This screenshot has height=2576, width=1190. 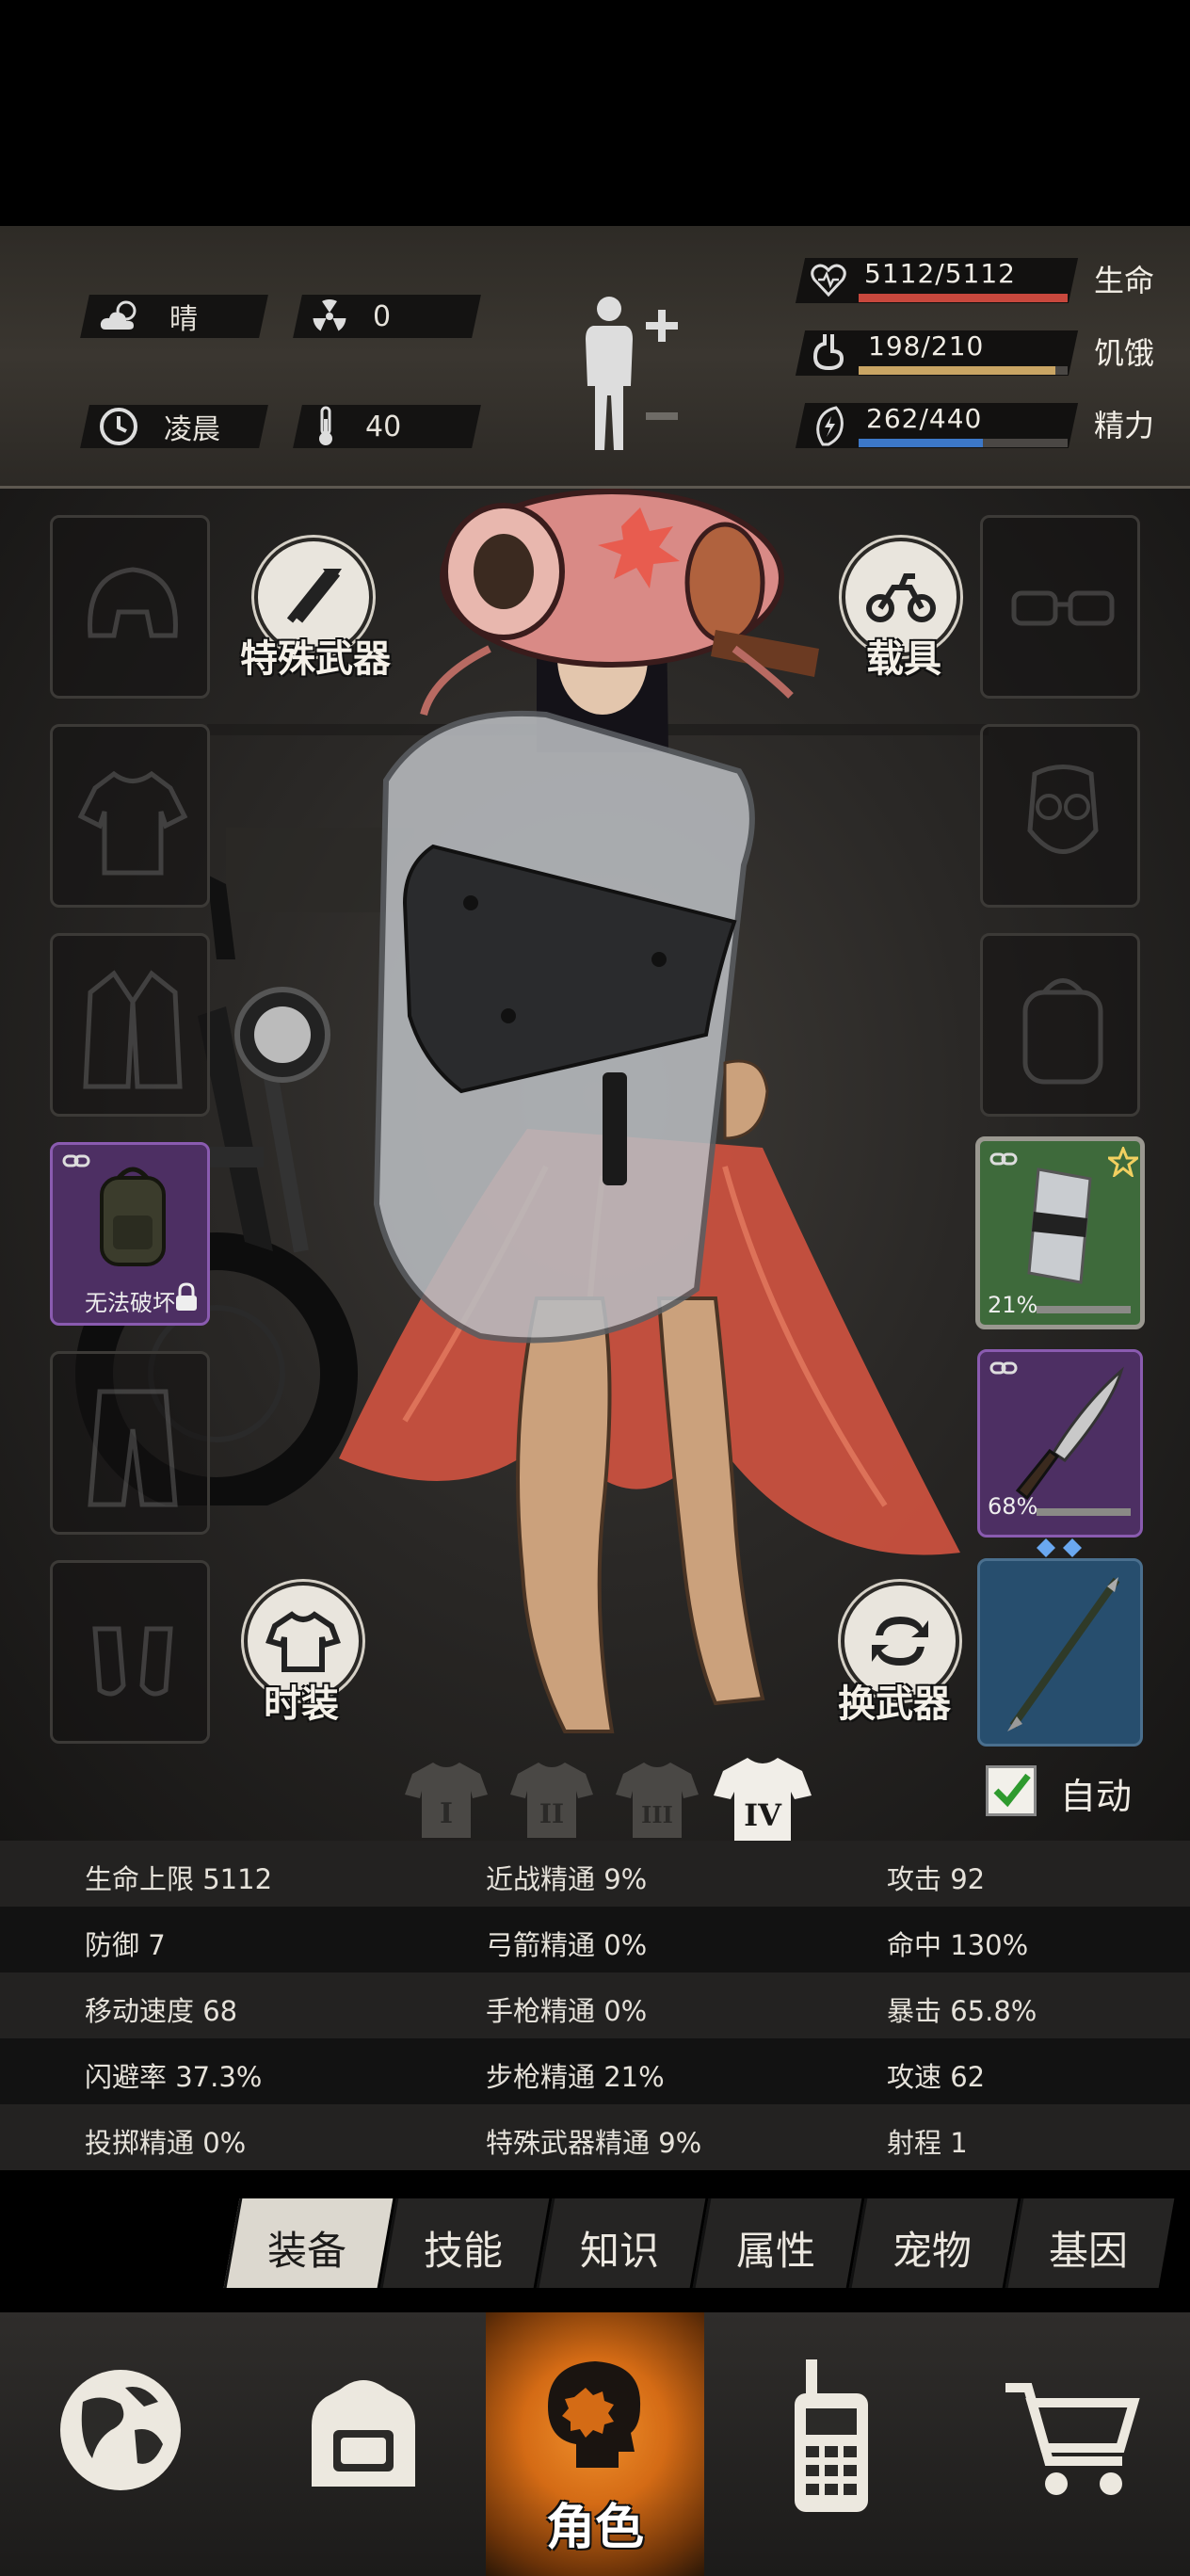 I want to click on stat-pistol-mastery: 手枪精通 0%, so click(x=567, y=2011).